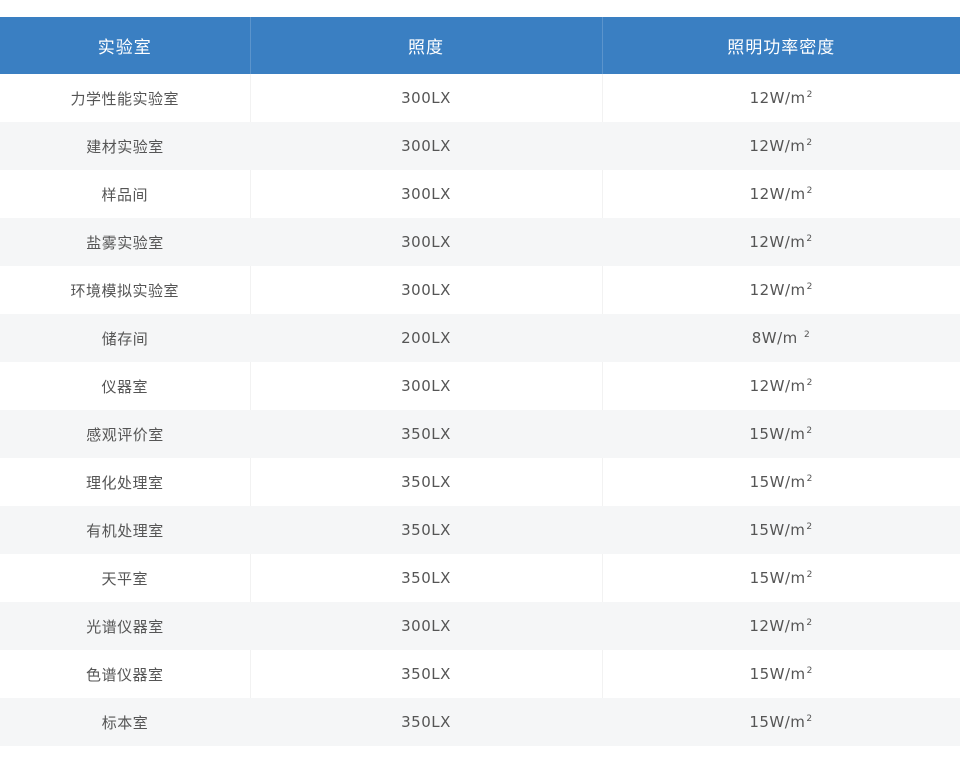 Image resolution: width=960 pixels, height=768 pixels. What do you see at coordinates (125, 242) in the screenshot?
I see `room-name: 盐雾实验室` at bounding box center [125, 242].